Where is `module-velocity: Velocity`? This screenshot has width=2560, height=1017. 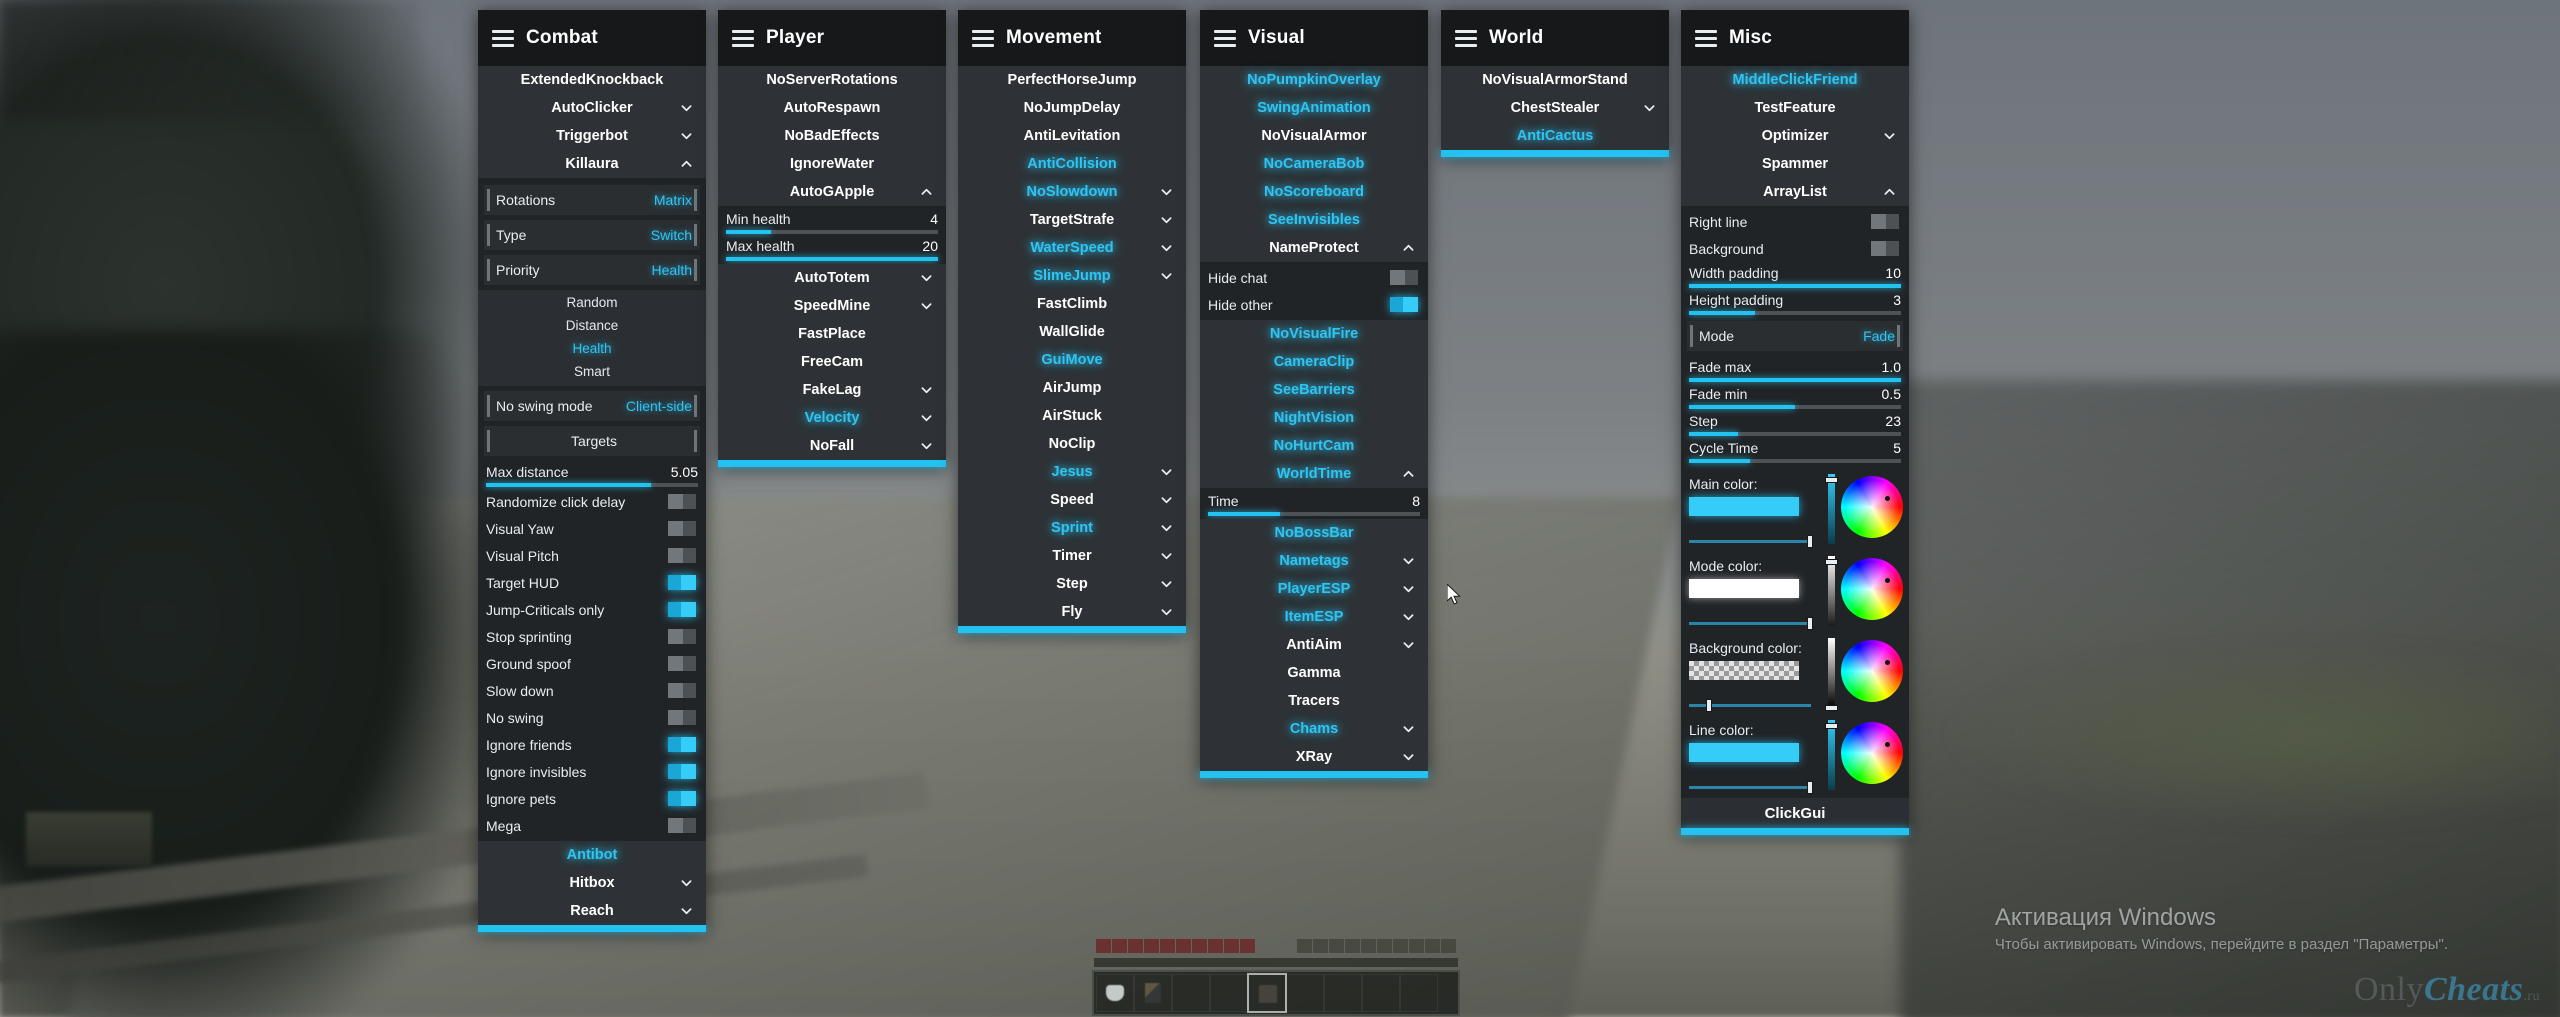 module-velocity: Velocity is located at coordinates (832, 418).